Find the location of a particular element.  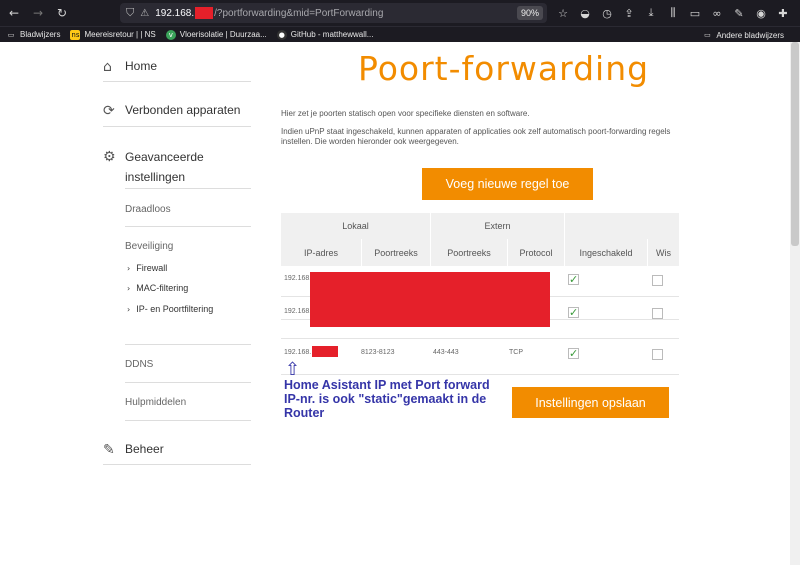

row1-ip: 192.168. is located at coordinates (298, 278).